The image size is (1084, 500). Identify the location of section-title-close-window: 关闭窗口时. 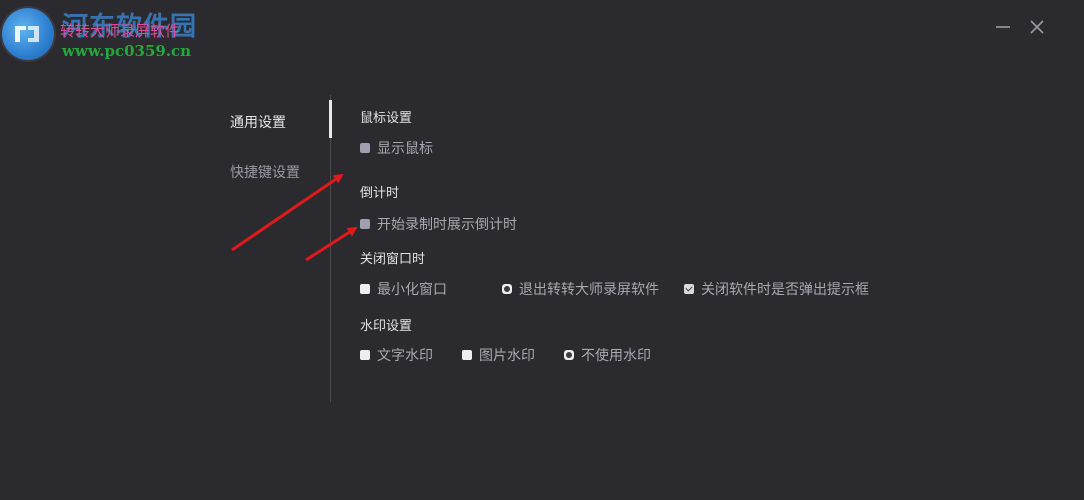
(393, 259).